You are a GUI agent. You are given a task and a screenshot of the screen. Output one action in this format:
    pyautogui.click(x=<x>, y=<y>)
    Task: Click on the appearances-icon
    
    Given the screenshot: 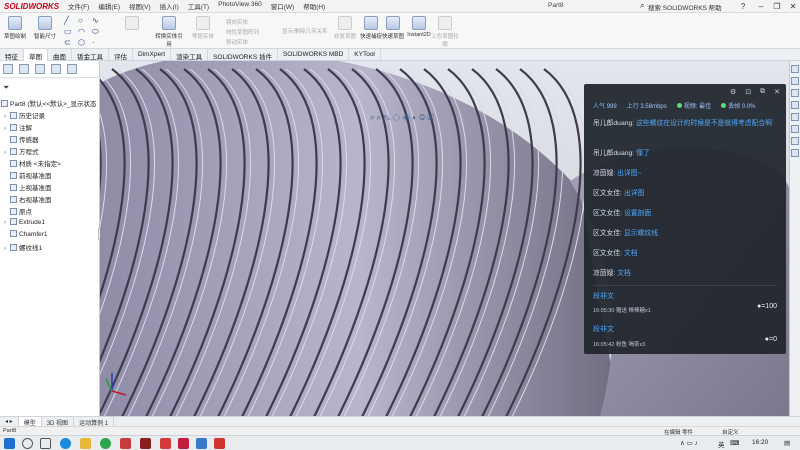 What is the action you would take?
    pyautogui.click(x=795, y=117)
    